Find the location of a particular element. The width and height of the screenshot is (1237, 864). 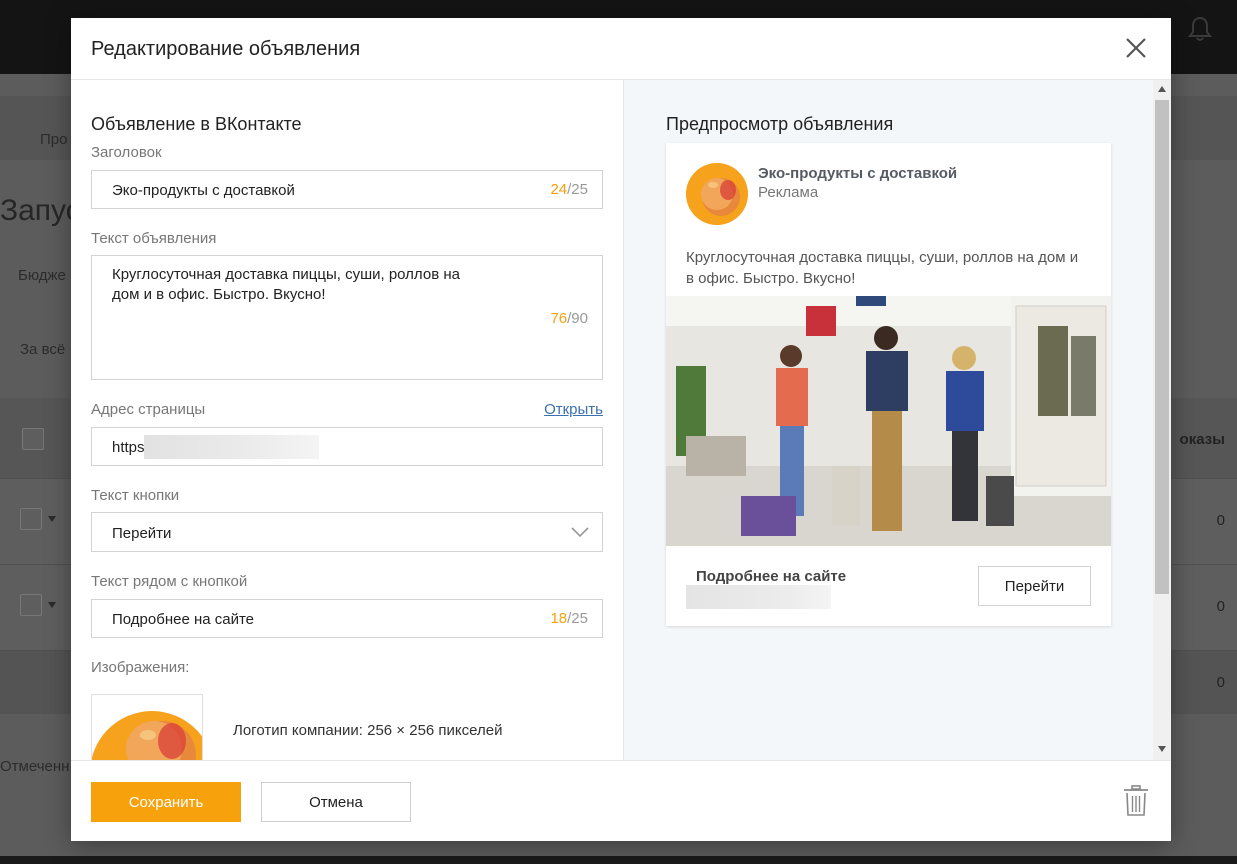

redacted-url is located at coordinates (231, 447).